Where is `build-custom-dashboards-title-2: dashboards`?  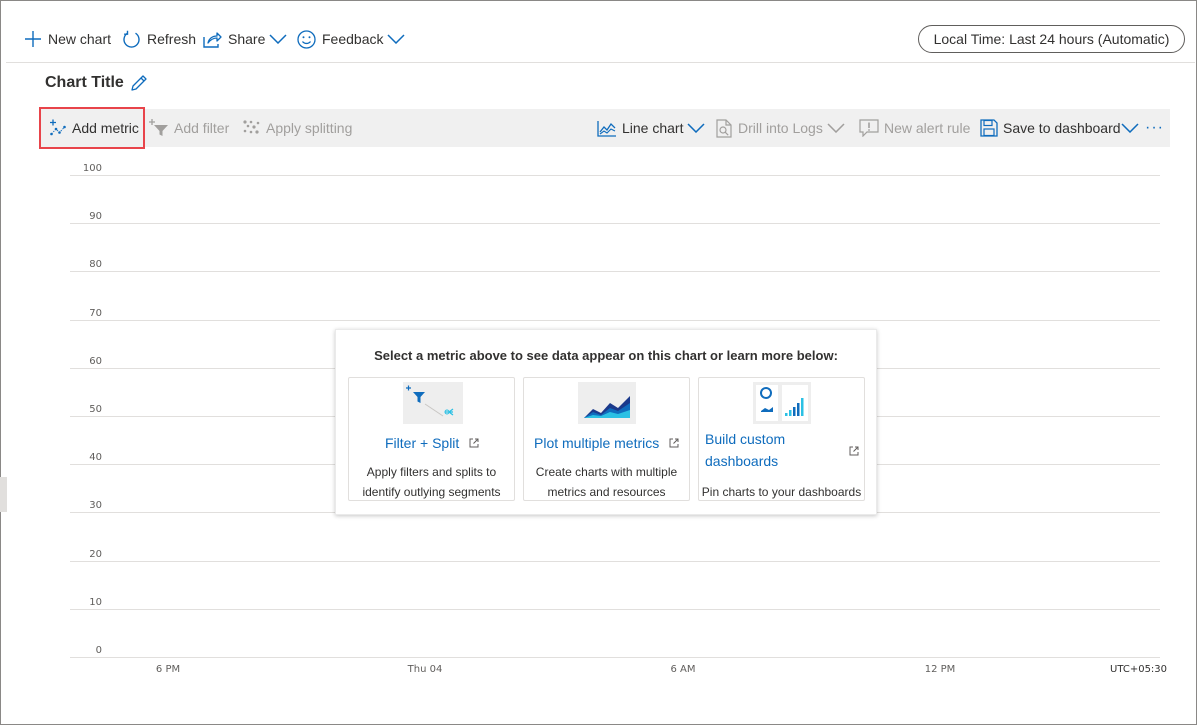
build-custom-dashboards-title-2: dashboards is located at coordinates (742, 461).